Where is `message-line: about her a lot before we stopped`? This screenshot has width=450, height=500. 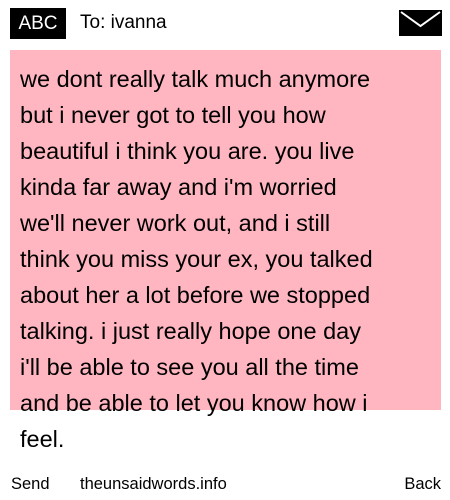
message-line: about her a lot before we stopped is located at coordinates (195, 295).